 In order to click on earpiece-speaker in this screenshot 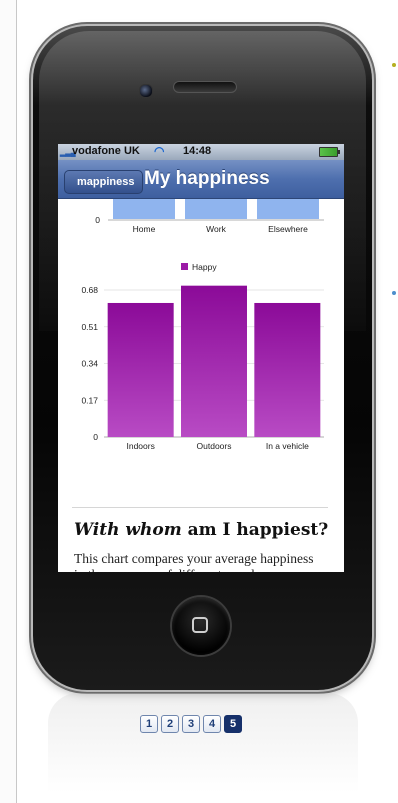, I will do `click(205, 87)`.